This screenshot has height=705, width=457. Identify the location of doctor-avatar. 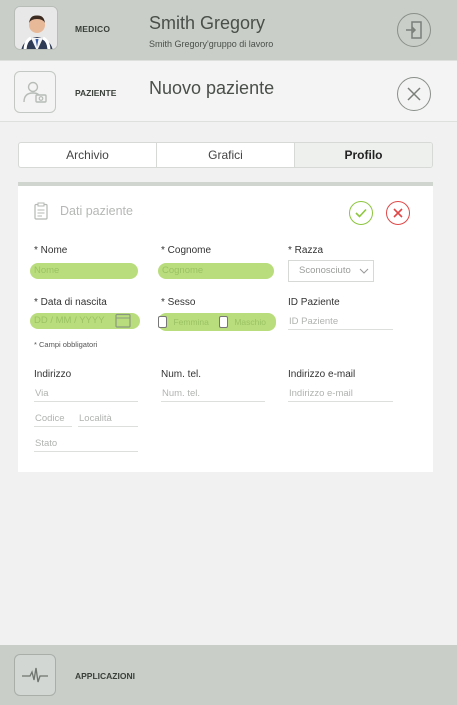
(36, 28).